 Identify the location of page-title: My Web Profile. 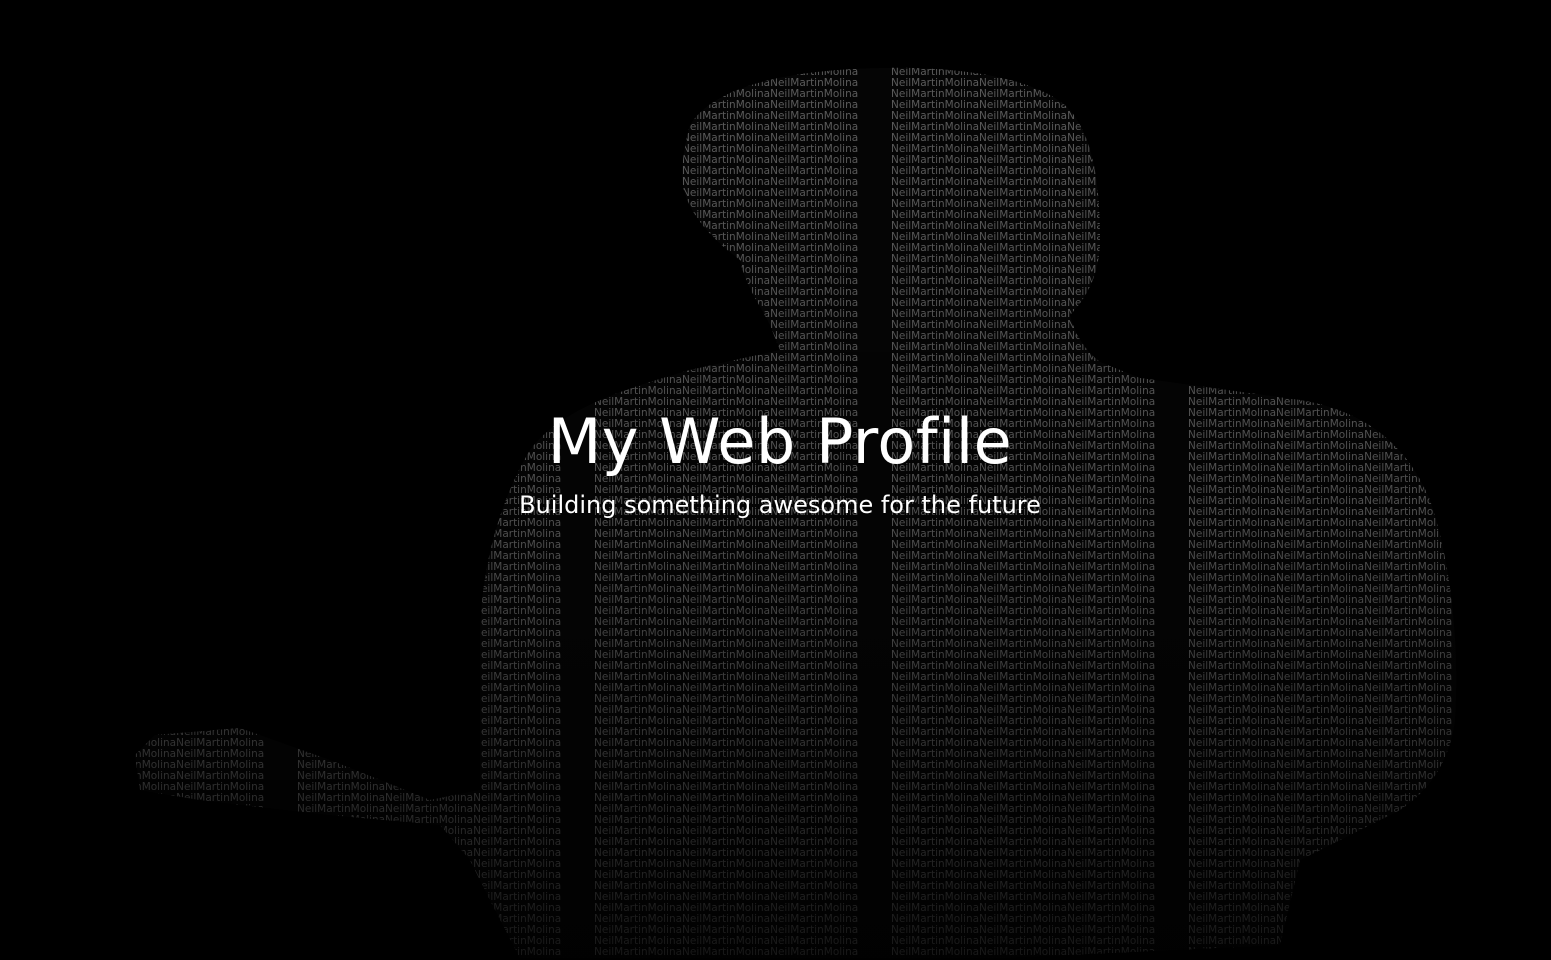
(780, 441).